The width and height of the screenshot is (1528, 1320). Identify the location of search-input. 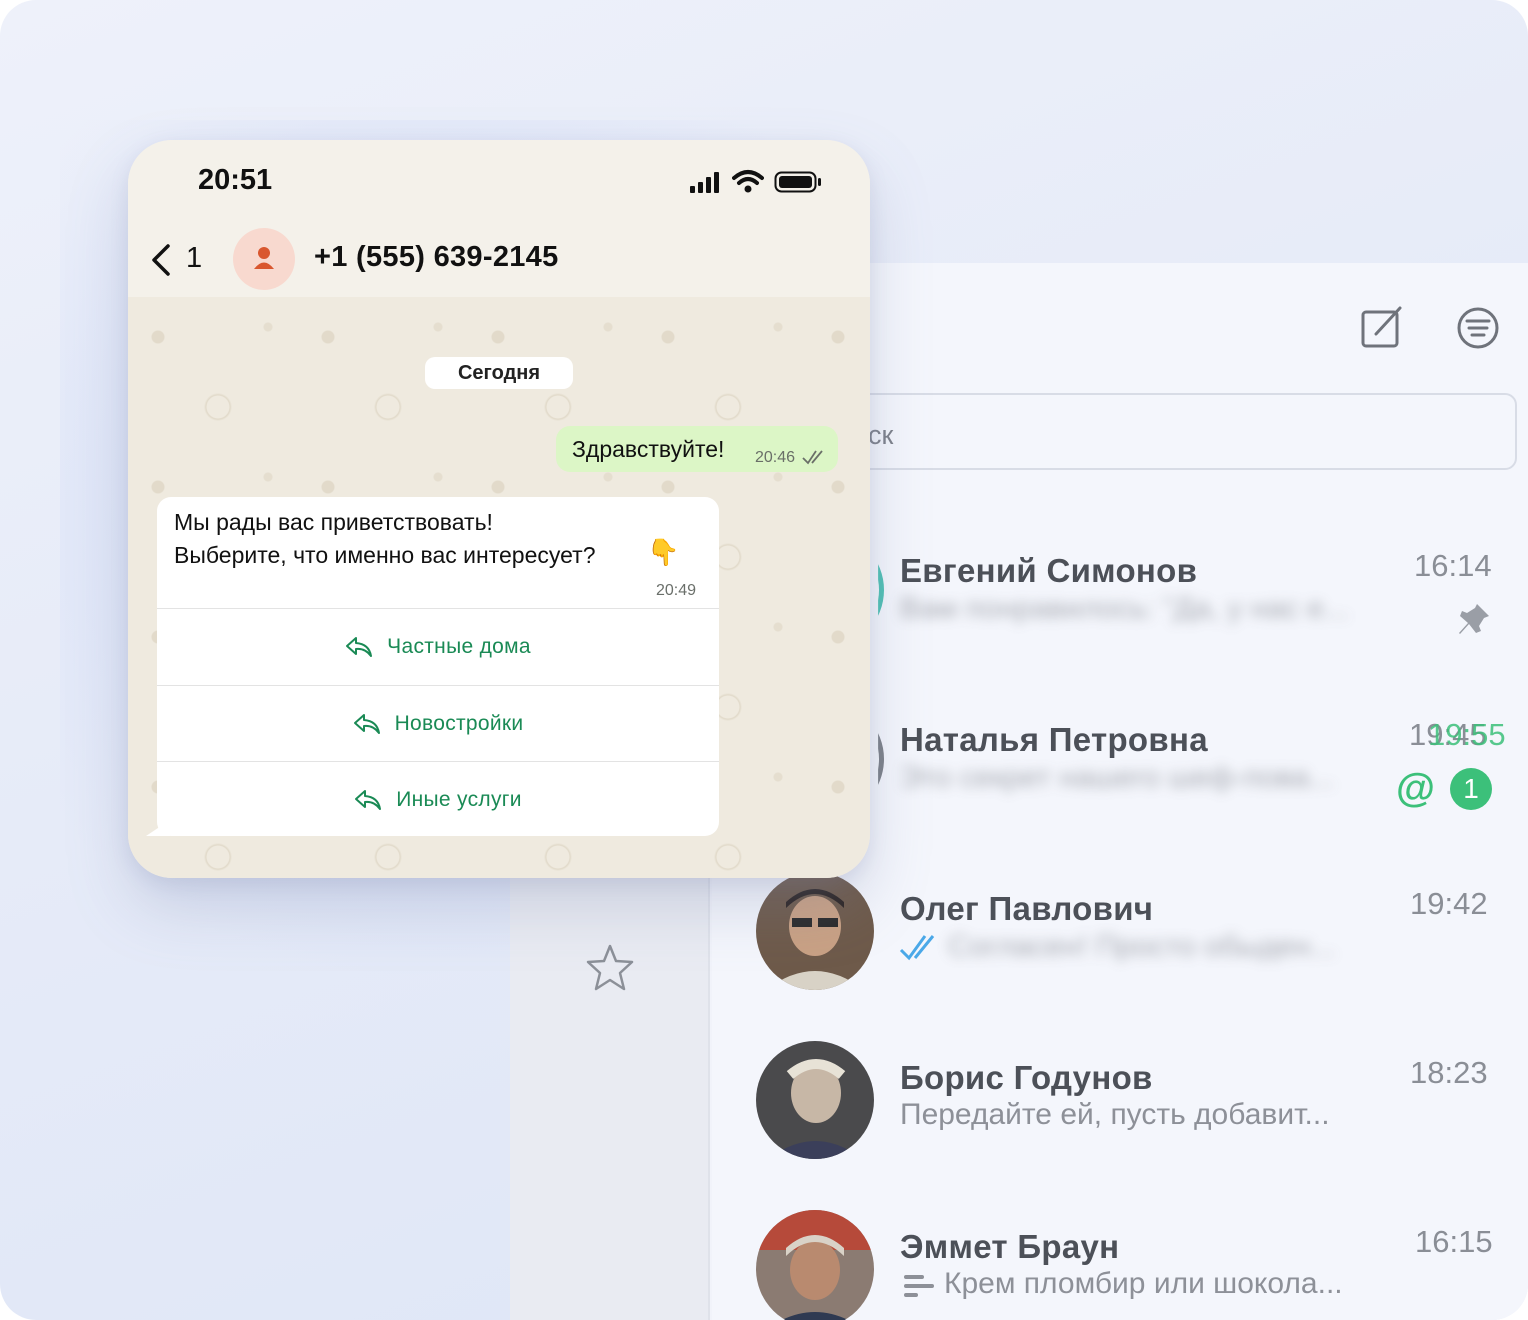
(1168, 431).